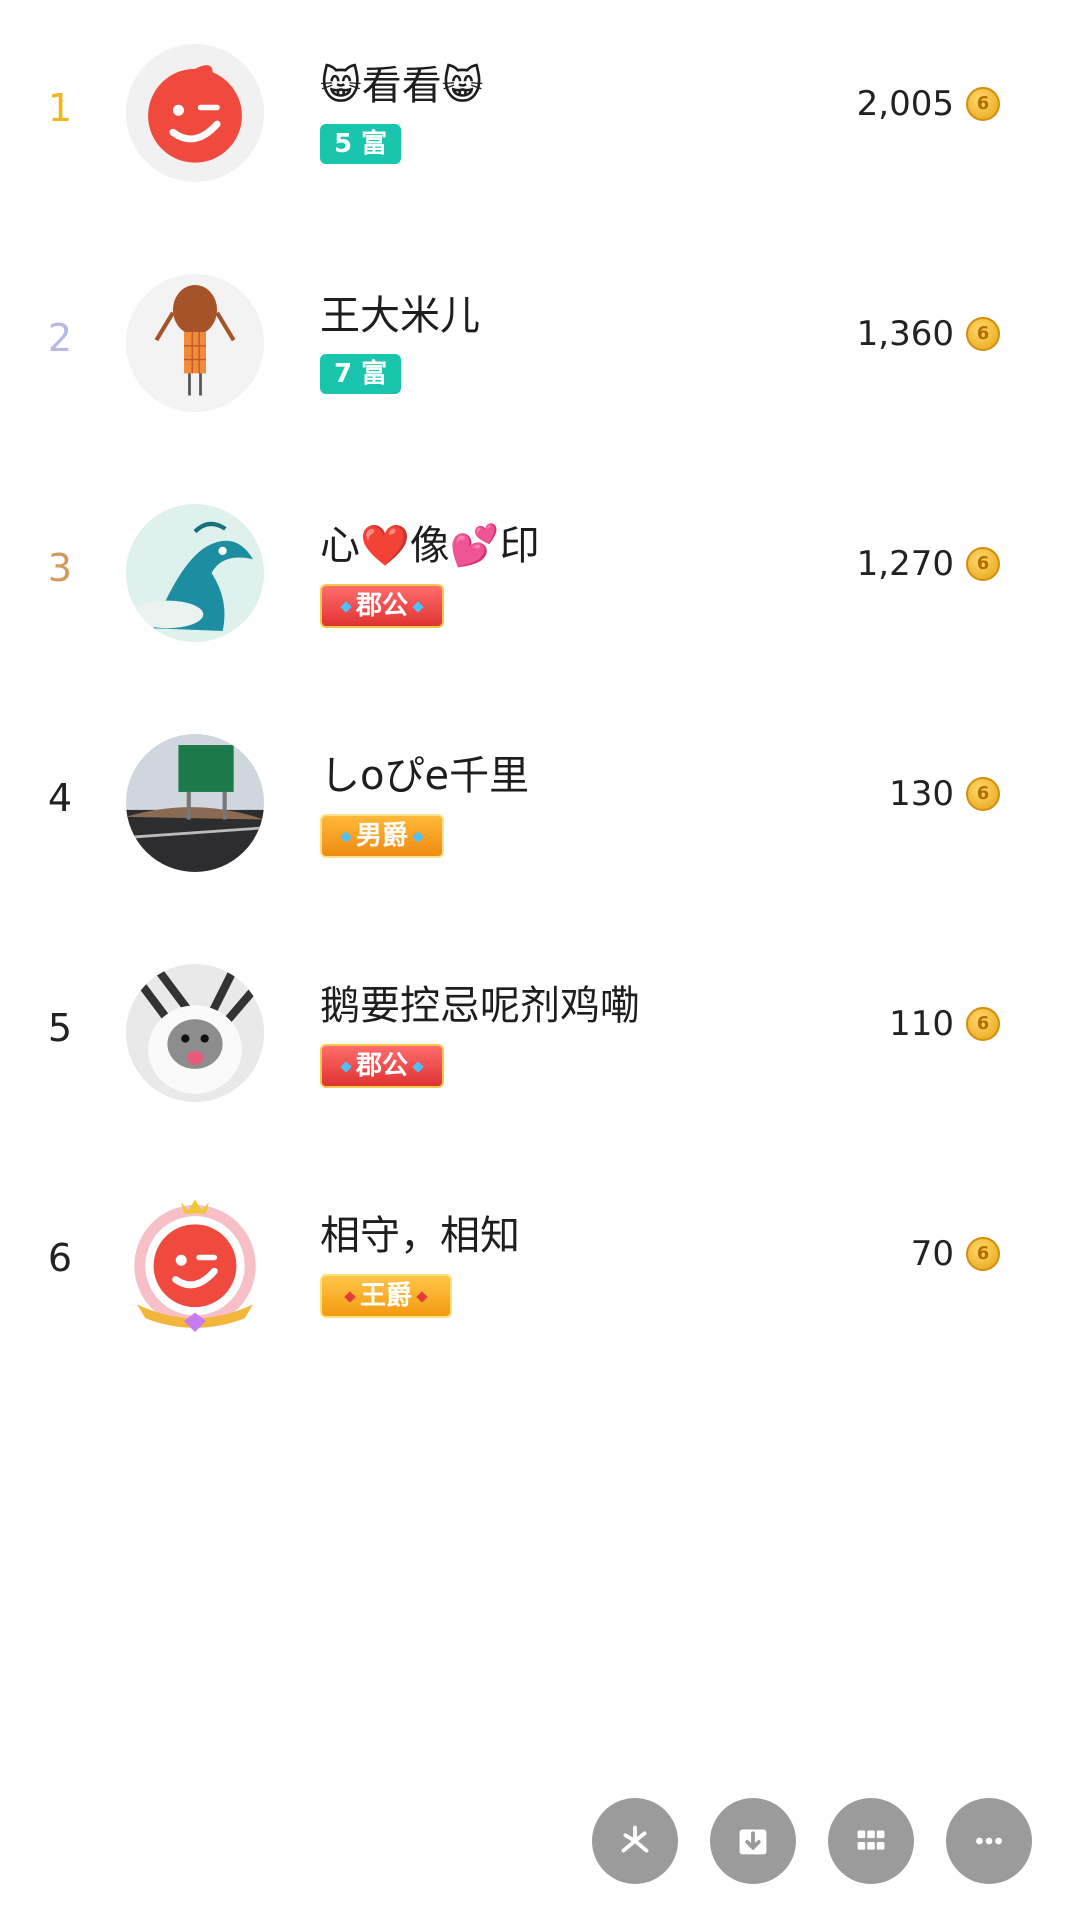  I want to click on user-name: 相守，相知, so click(420, 1236).